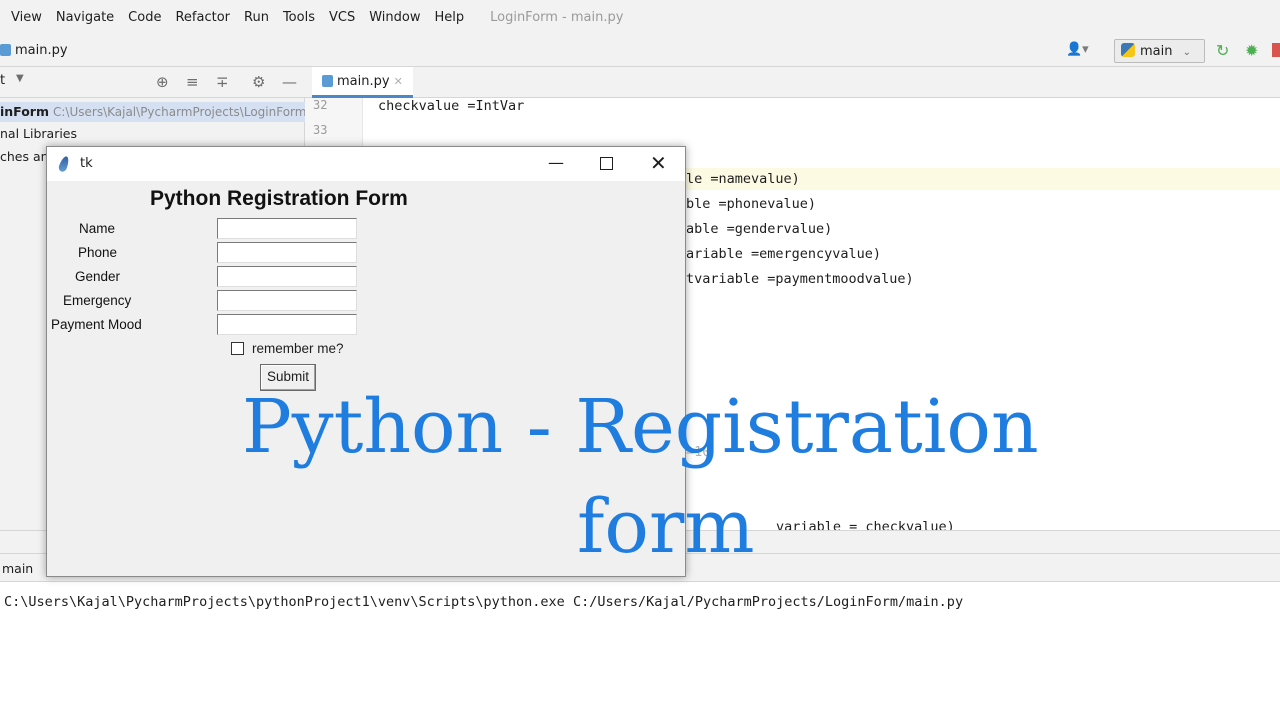 This screenshot has width=1280, height=720. I want to click on code-text: le =namevalue), so click(743, 179).